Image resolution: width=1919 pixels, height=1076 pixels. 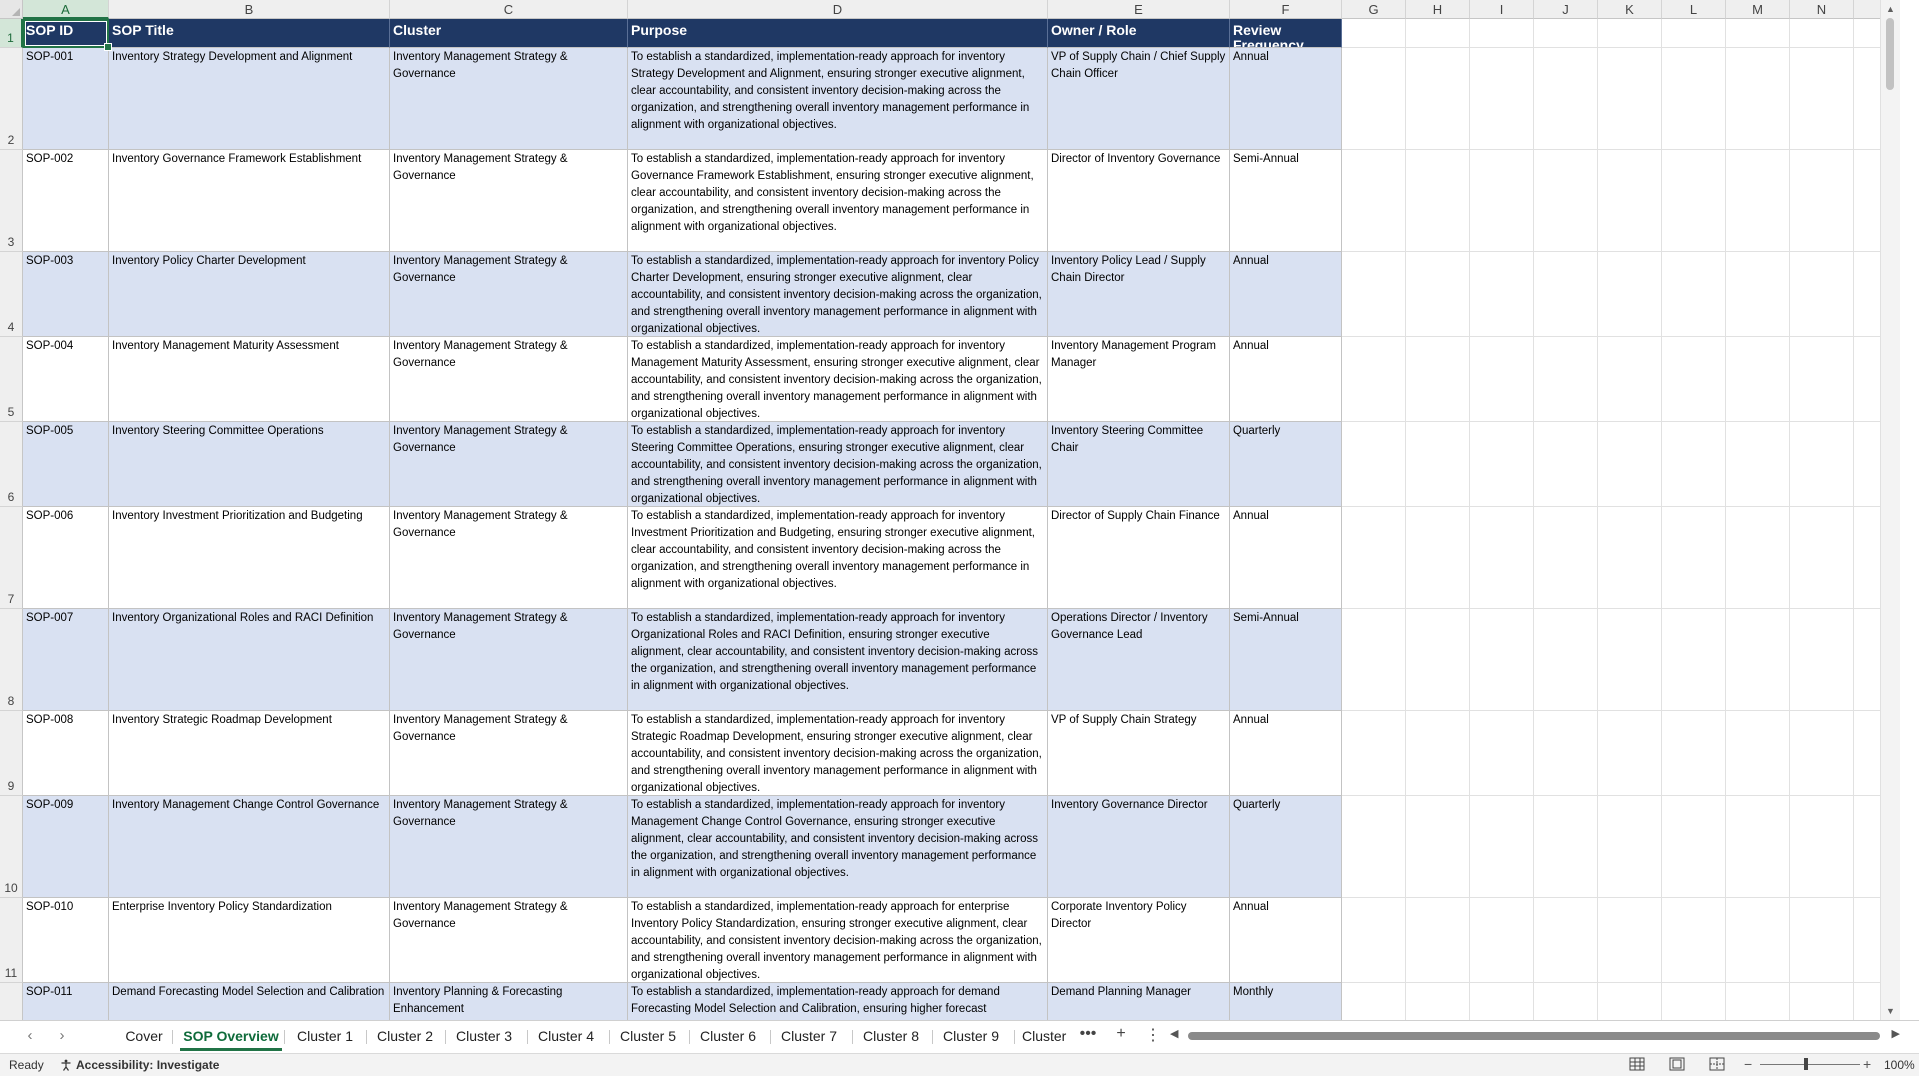 What do you see at coordinates (1286, 1001) in the screenshot?
I see `table-cell-frequency: Monthly` at bounding box center [1286, 1001].